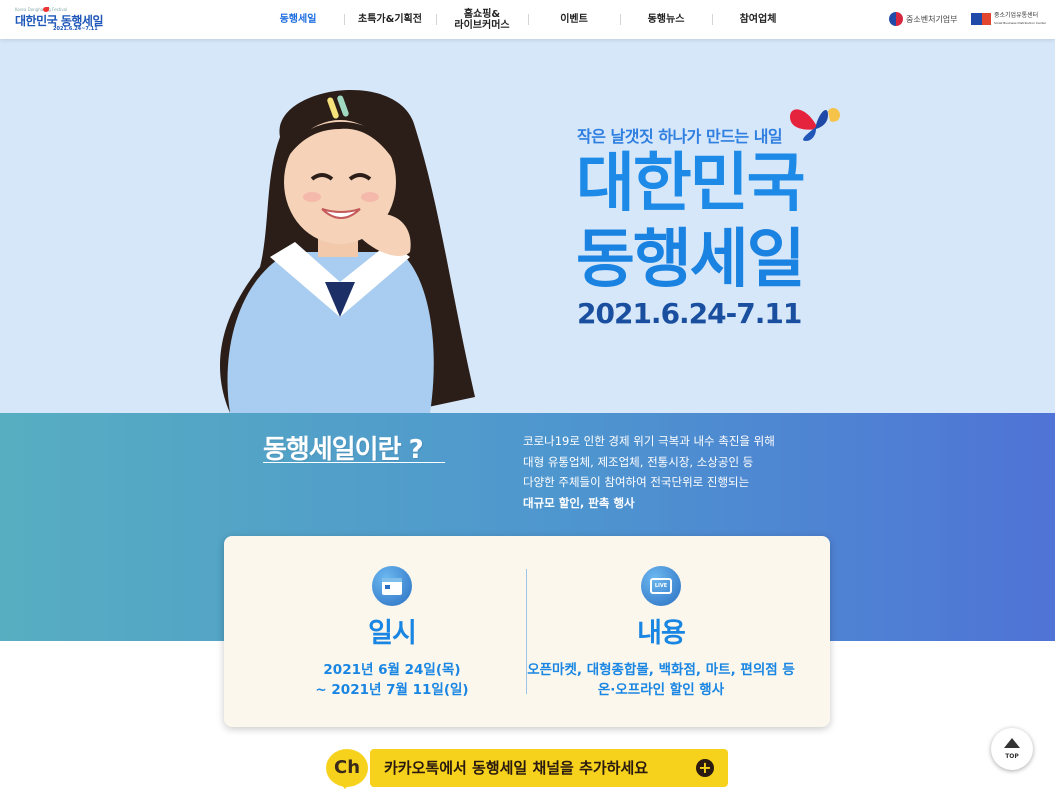 This screenshot has height=791, width=1055. I want to click on kakao-channel-button: Ch 카카오톡에서 동행세일 채널을 추가하세요 +, so click(527, 769).